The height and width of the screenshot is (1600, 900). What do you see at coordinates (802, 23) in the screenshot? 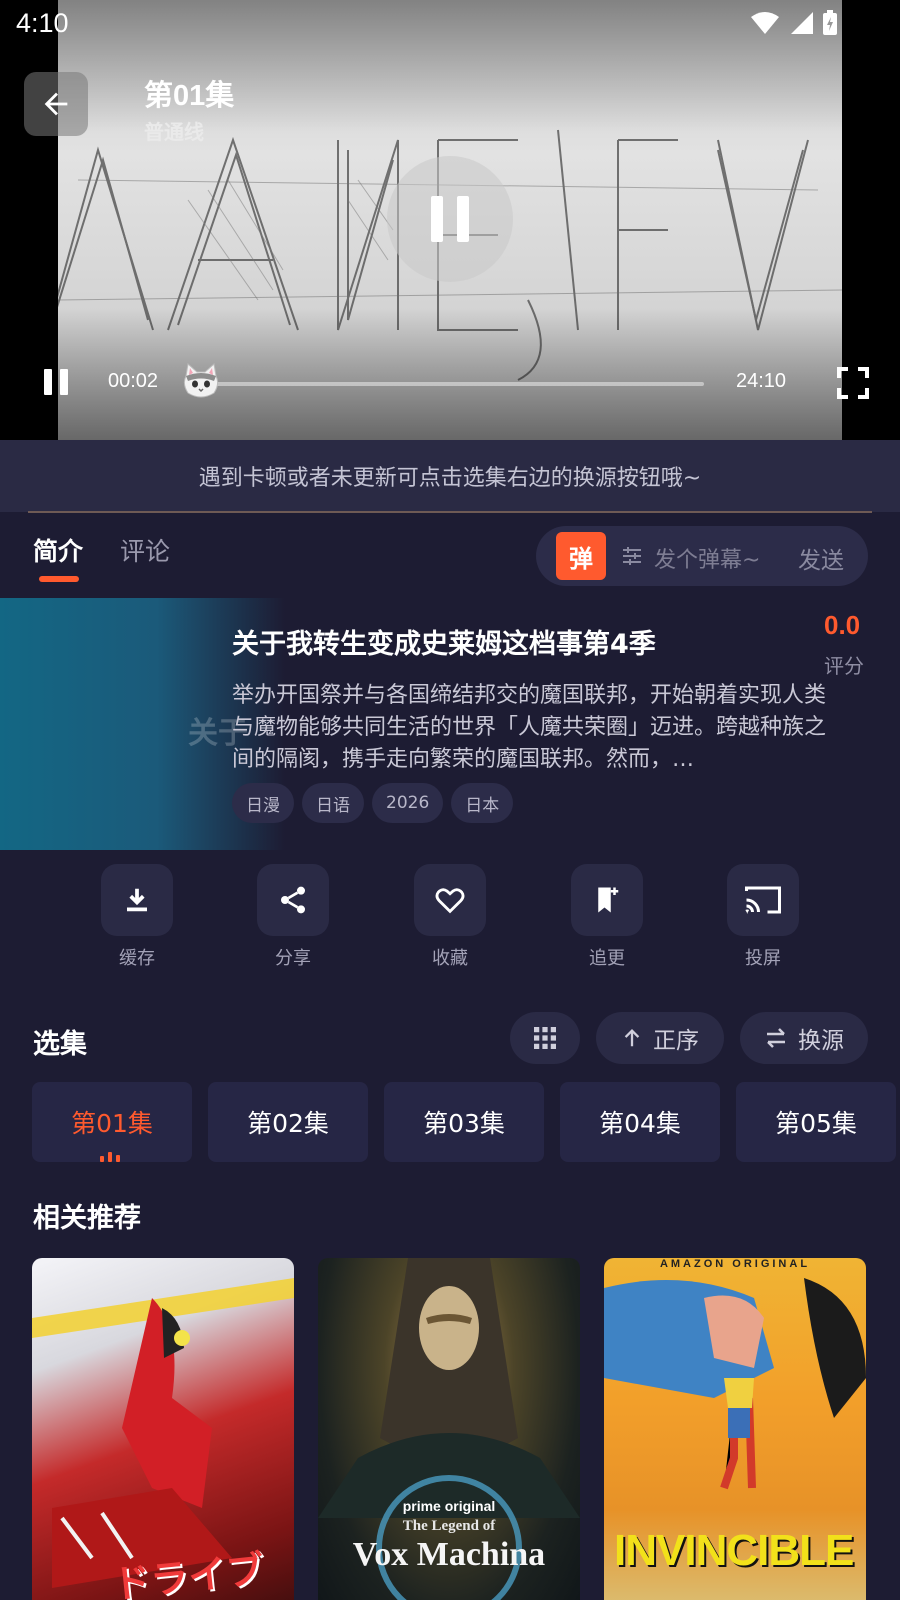
I see `cellular-signal-icon` at bounding box center [802, 23].